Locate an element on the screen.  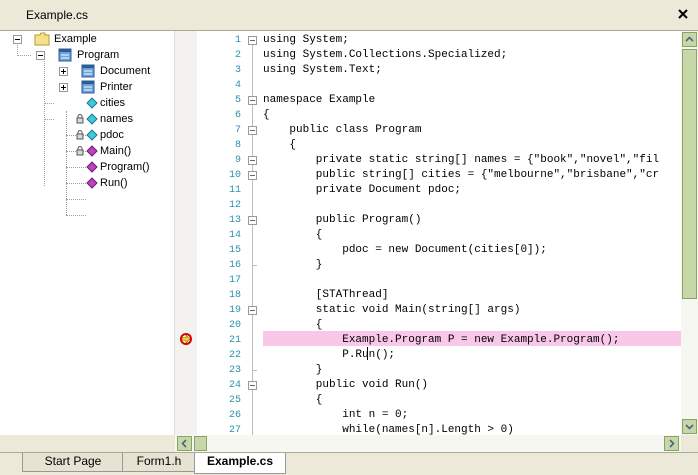
line-number: 21 is located at coordinates (234, 340).